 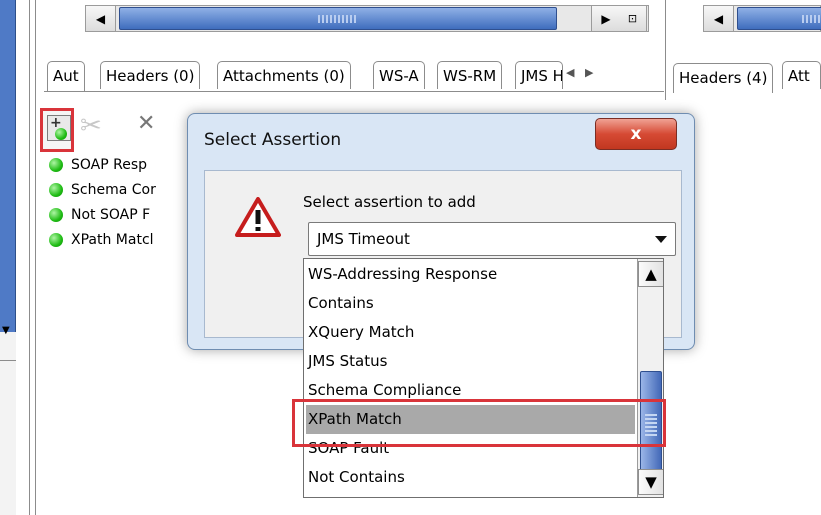 What do you see at coordinates (470, 332) in the screenshot?
I see `dropdown-item: XQuery Match` at bounding box center [470, 332].